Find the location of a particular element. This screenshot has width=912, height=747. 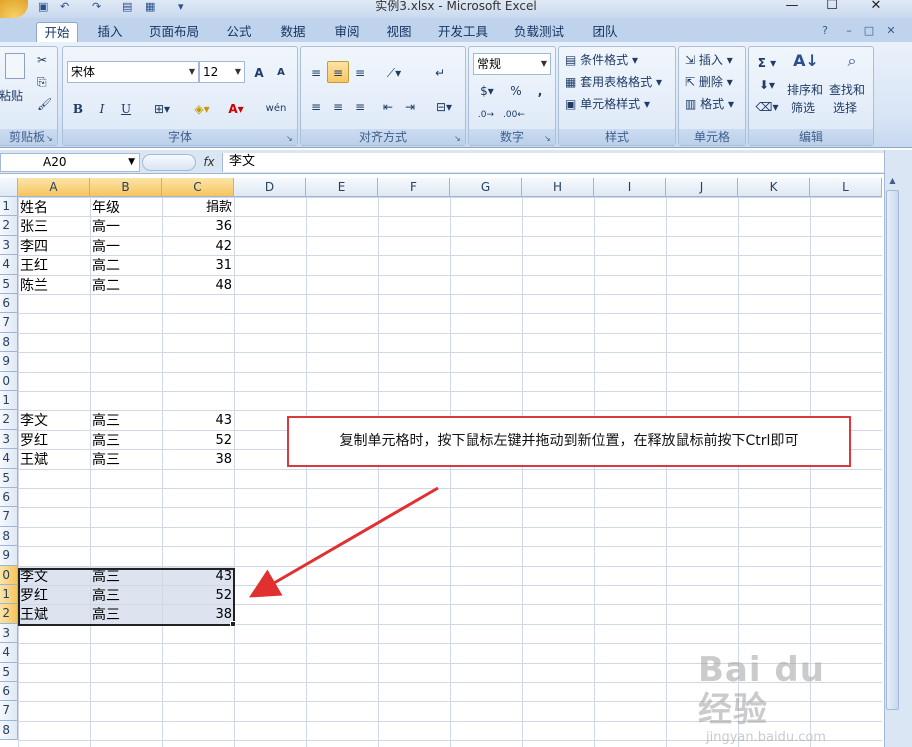

fill-icon: ⬇▾ is located at coordinates (767, 84).